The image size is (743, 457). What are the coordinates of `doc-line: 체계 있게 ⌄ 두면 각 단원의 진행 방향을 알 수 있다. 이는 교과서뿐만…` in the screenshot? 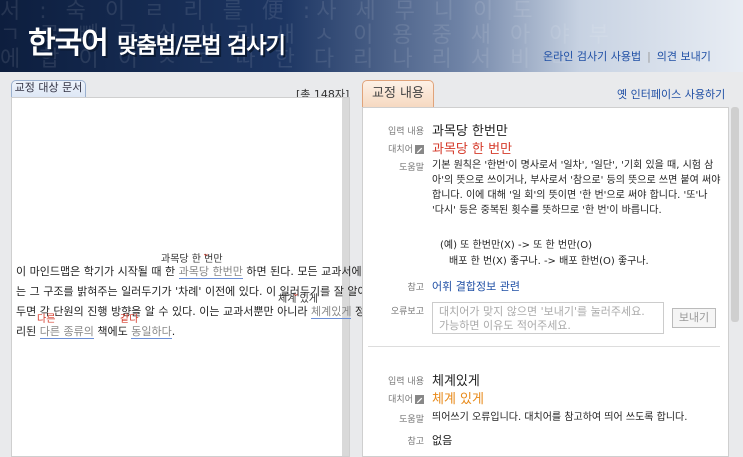 It's located at (190, 305).